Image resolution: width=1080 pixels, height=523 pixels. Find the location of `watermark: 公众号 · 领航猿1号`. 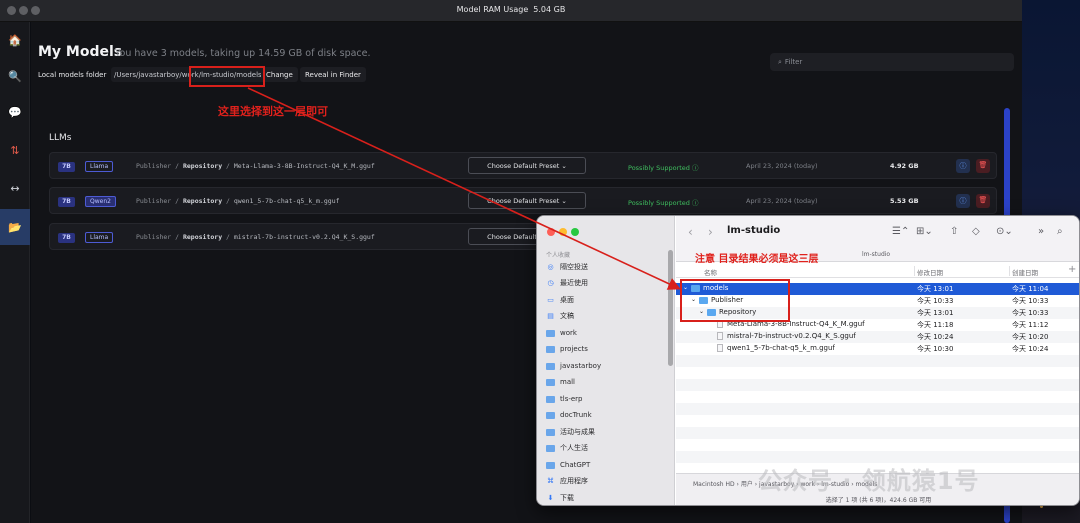

watermark: 公众号 · 领航猿1号 is located at coordinates (869, 481).